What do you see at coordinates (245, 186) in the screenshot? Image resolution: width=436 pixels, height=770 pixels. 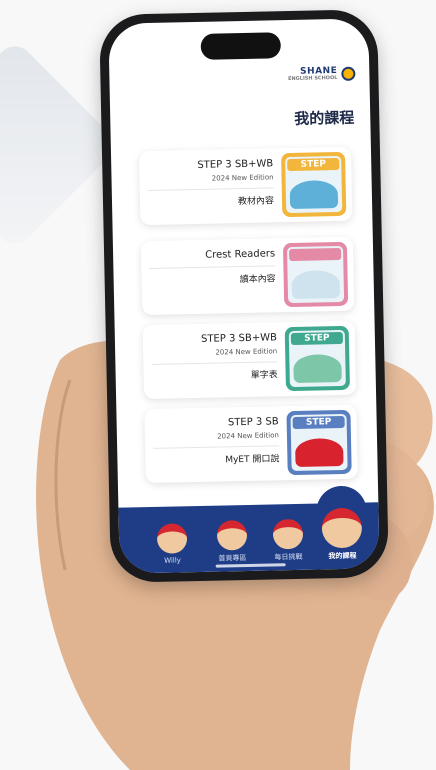 I see `course-card: STEP STEP 3 SB+WB 2024 New Edition 教材內容` at bounding box center [245, 186].